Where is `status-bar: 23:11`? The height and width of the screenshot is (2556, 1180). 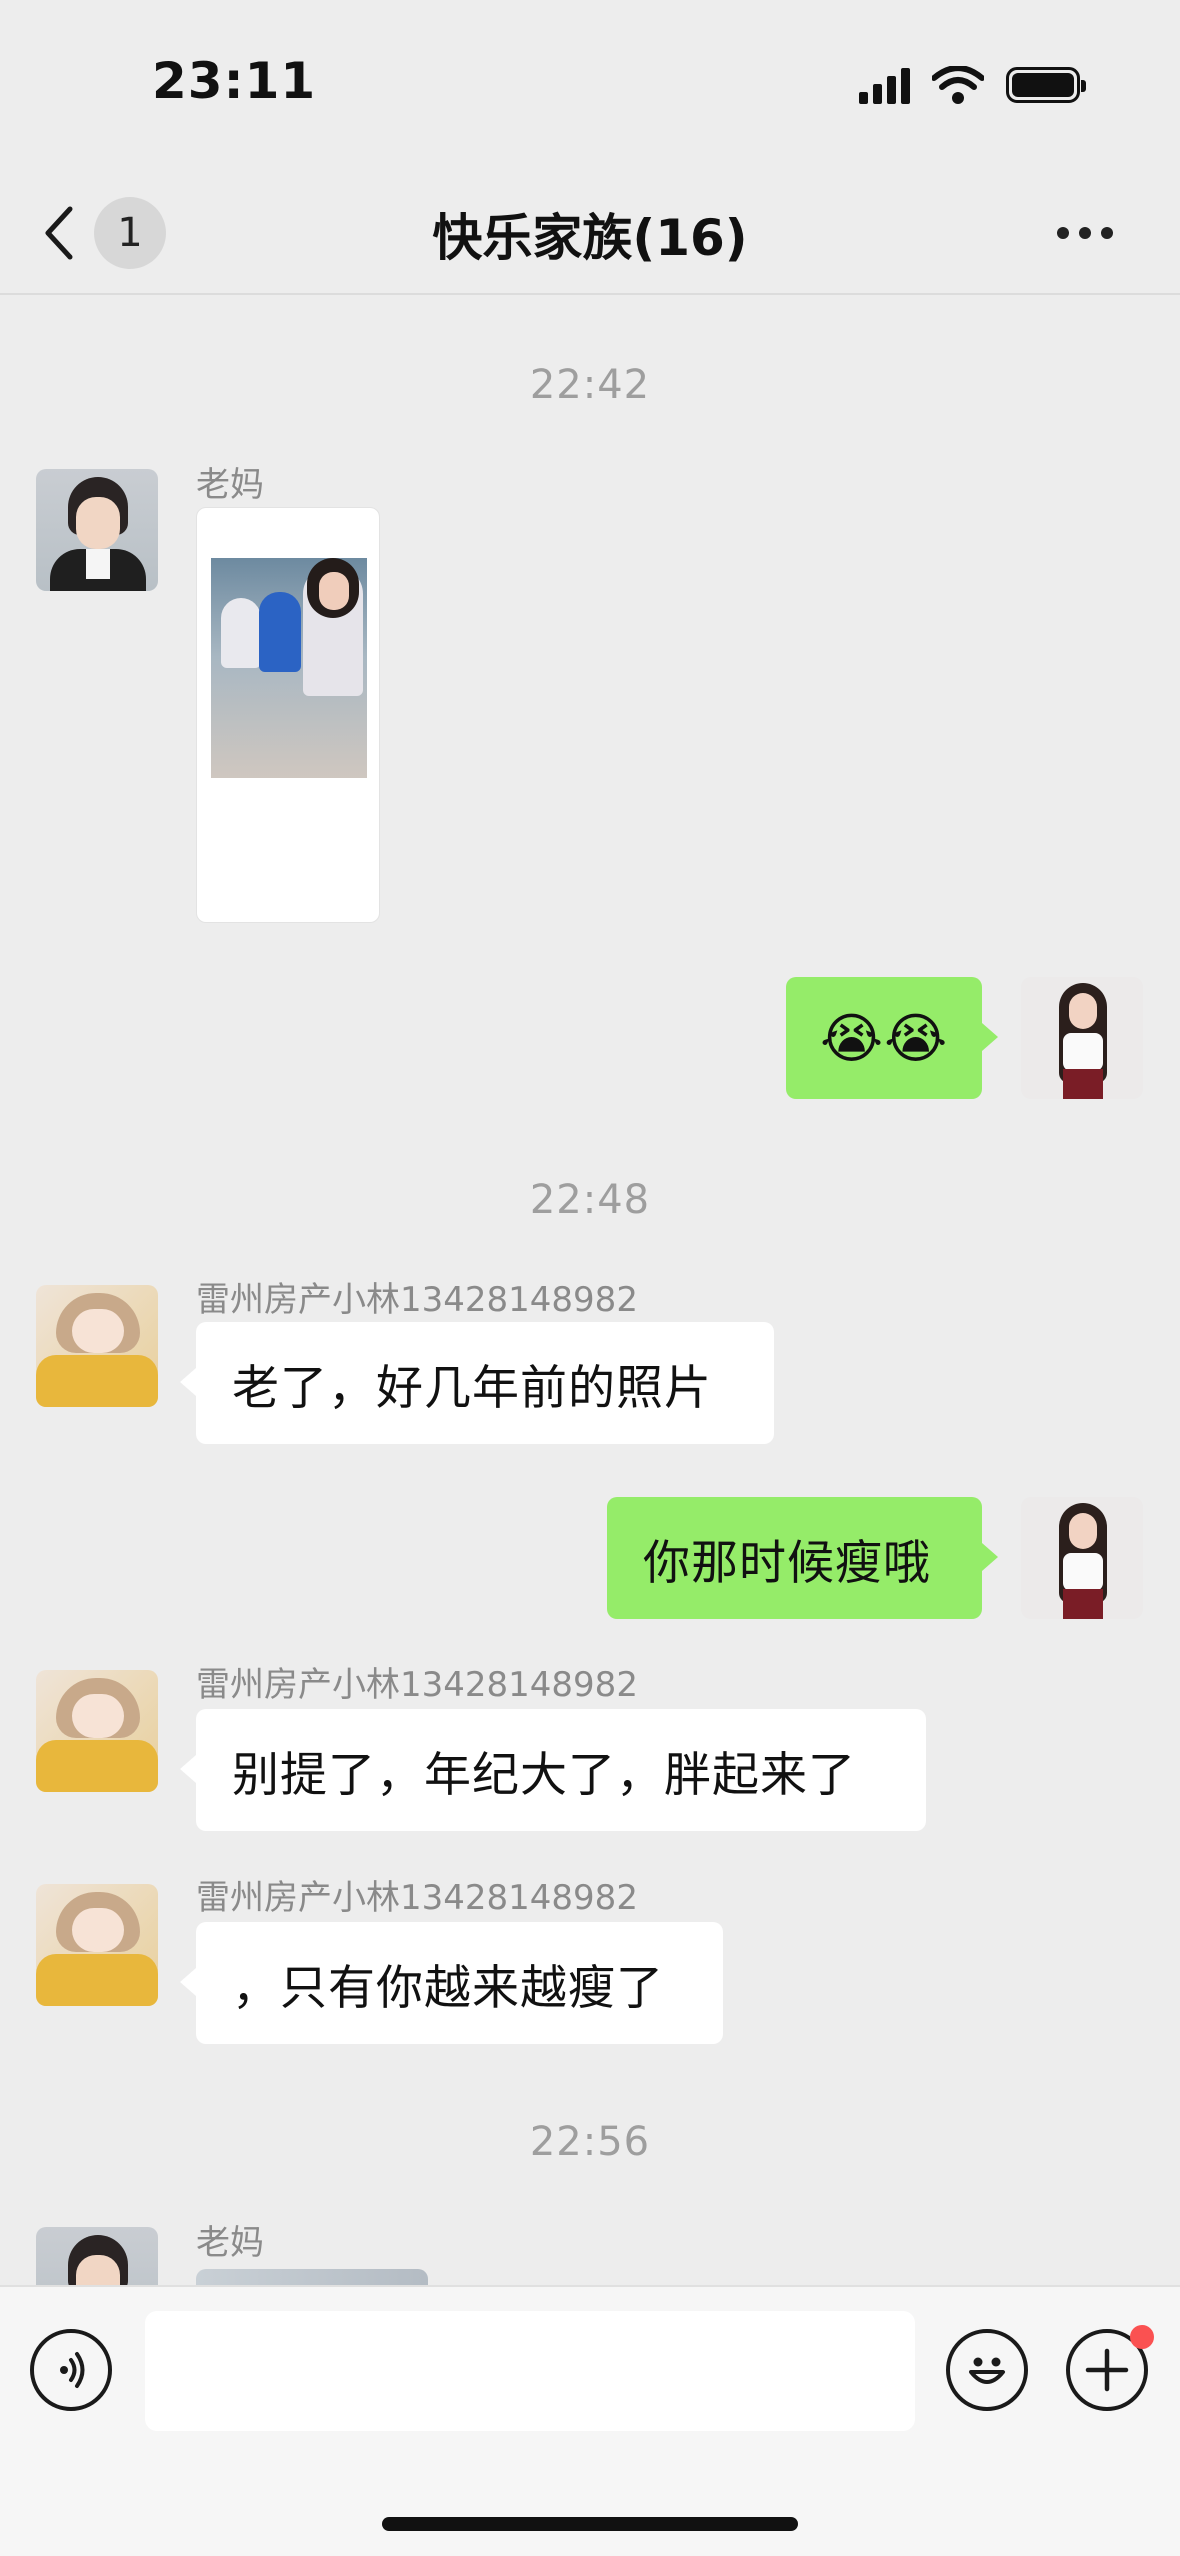 status-bar: 23:11 is located at coordinates (590, 85).